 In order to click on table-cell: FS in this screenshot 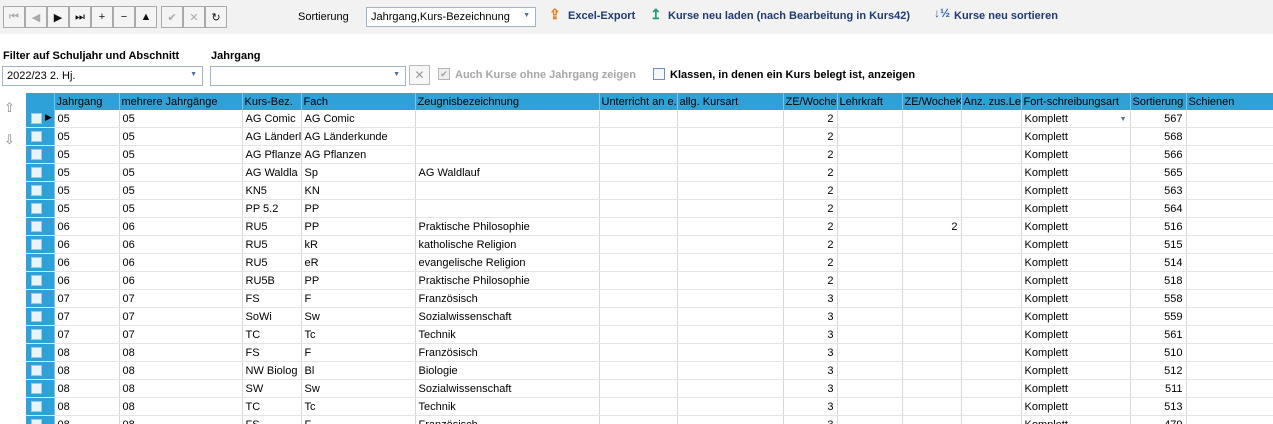, I will do `click(272, 352)`.